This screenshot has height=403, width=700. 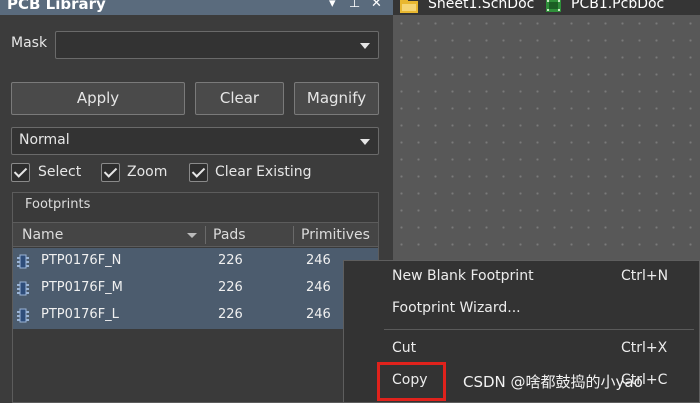 What do you see at coordinates (195, 315) in the screenshot?
I see `table-row: PTP0176F_L 226 246` at bounding box center [195, 315].